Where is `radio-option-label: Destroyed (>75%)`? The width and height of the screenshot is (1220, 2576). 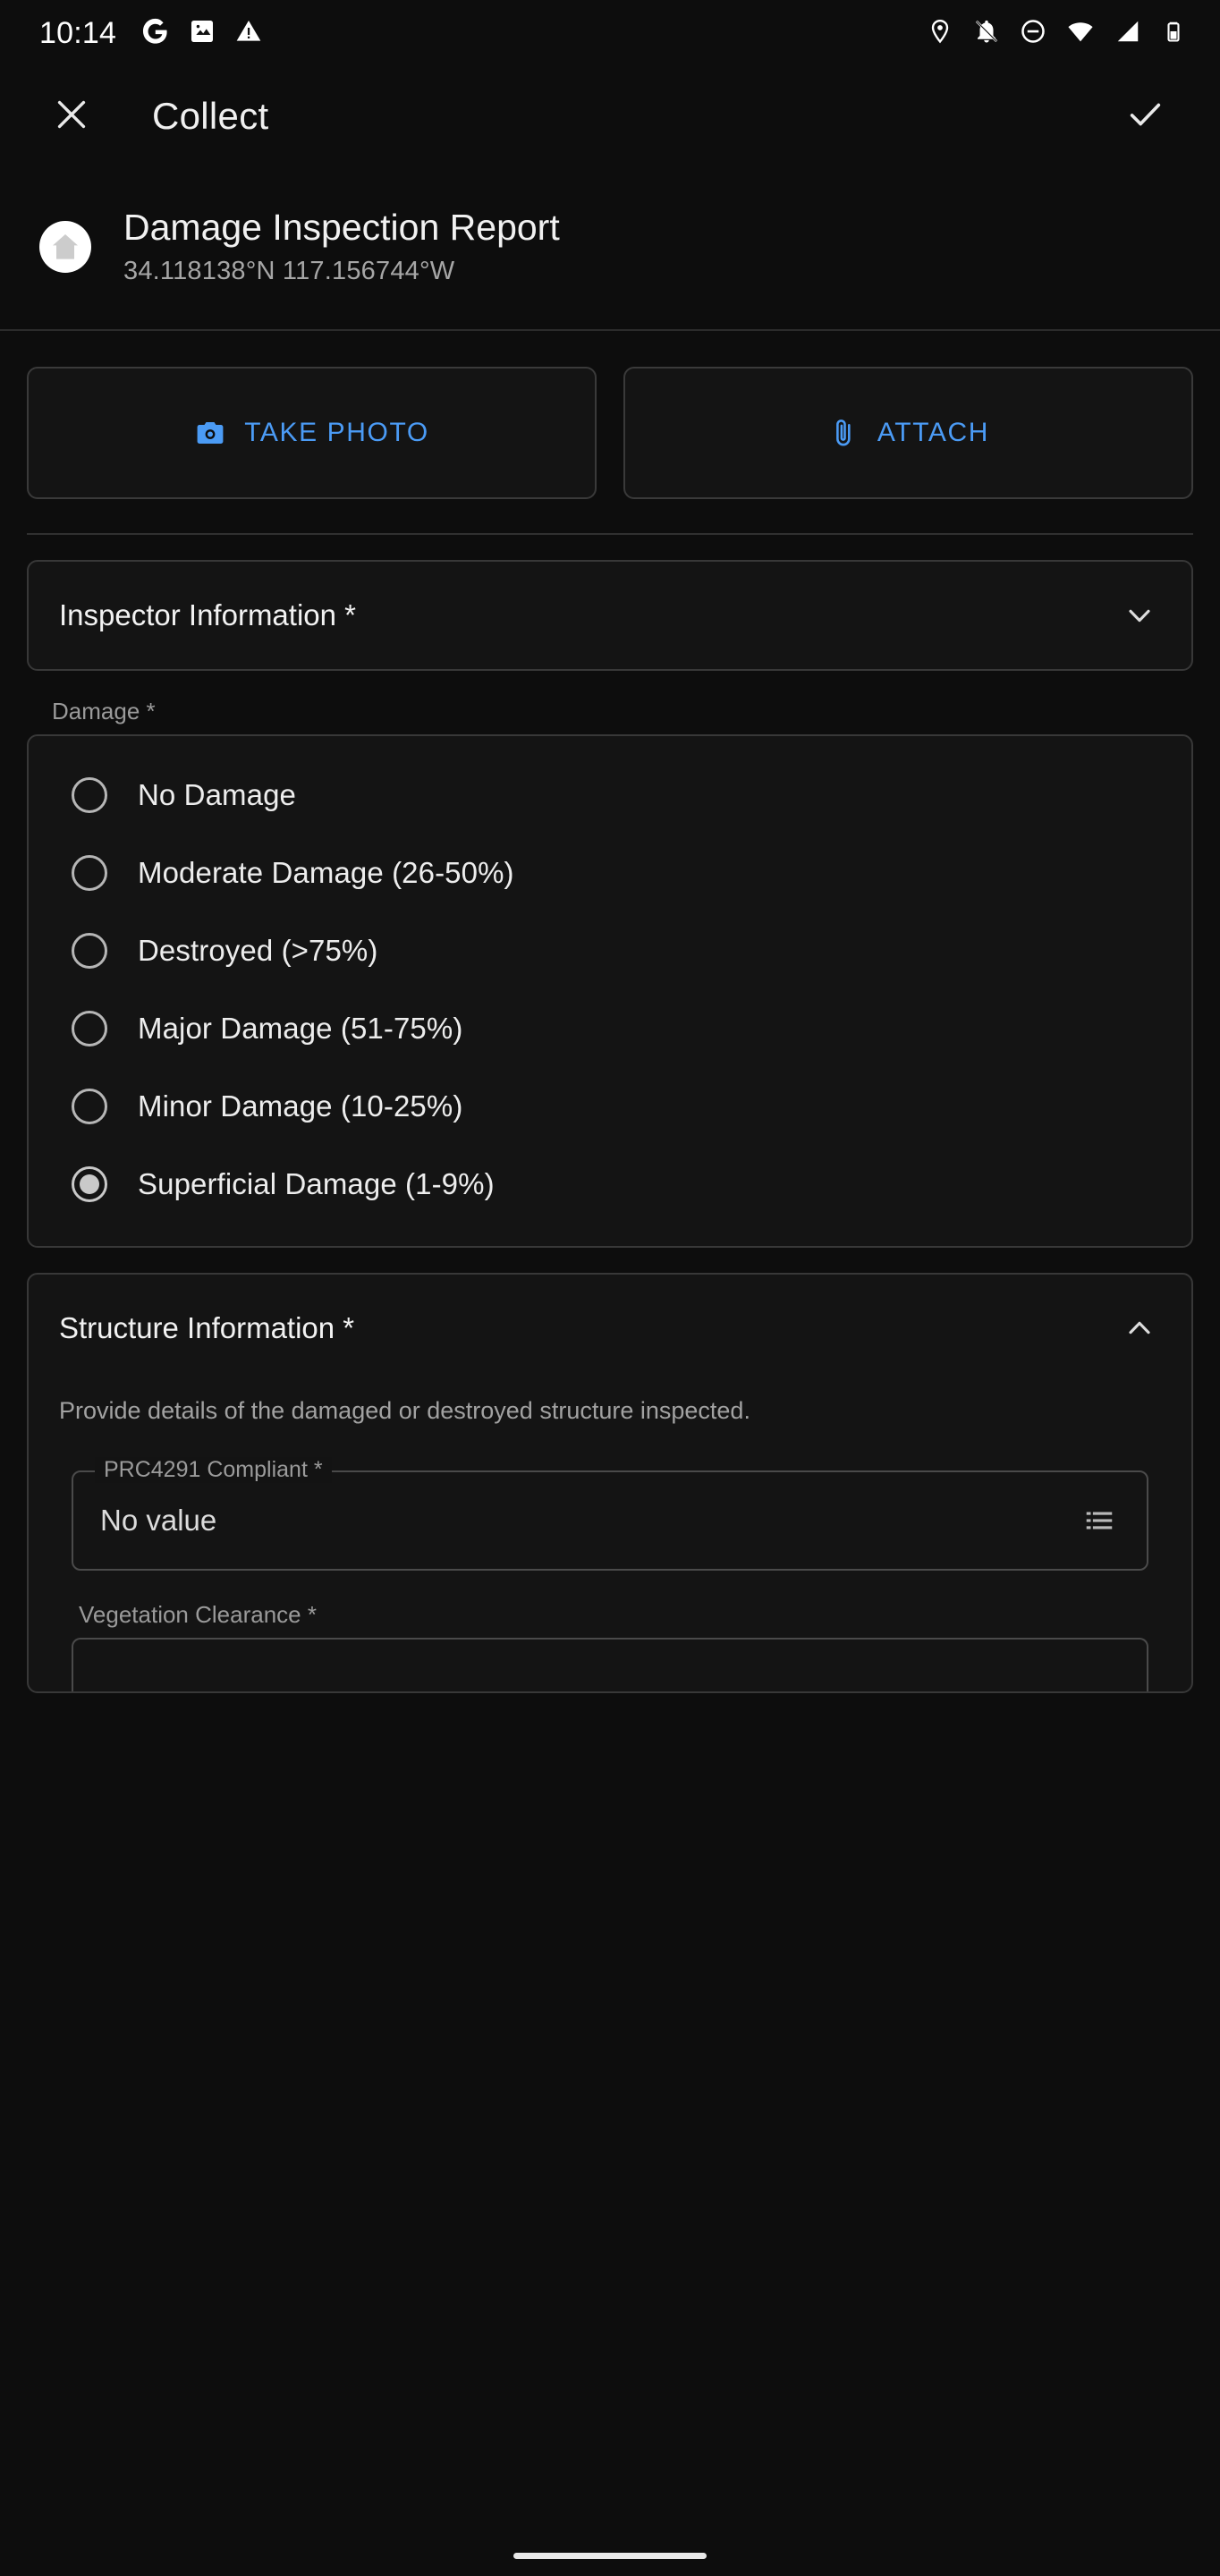 radio-option-label: Destroyed (>75%) is located at coordinates (258, 950).